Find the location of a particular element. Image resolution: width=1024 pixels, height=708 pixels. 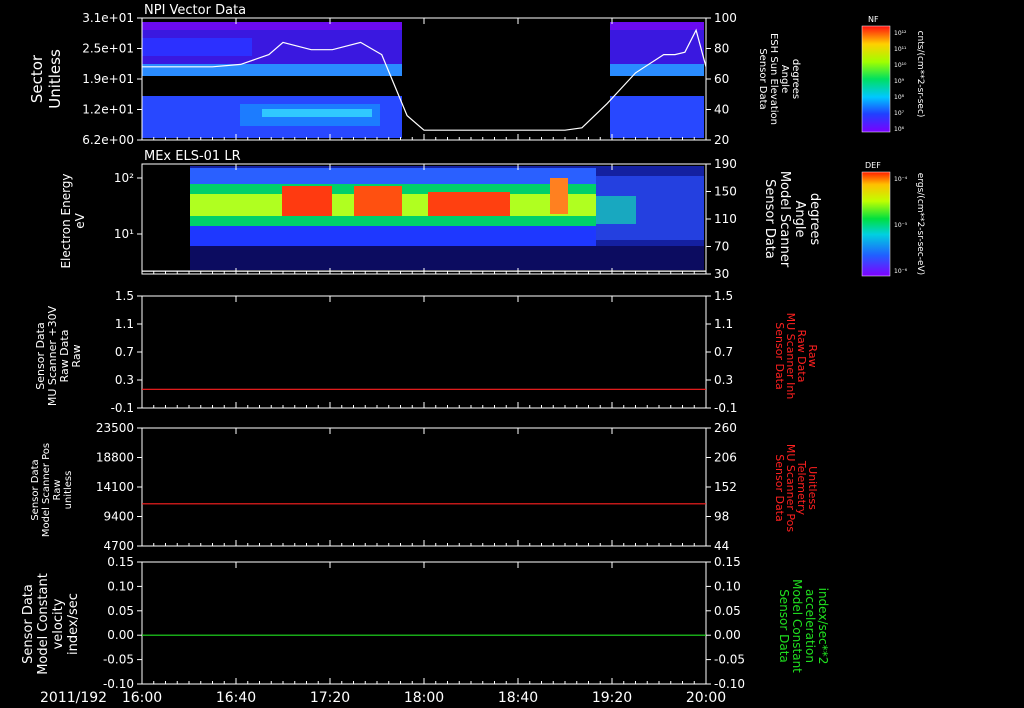

y-tick-label: 0.7 is located at coordinates (124, 352).